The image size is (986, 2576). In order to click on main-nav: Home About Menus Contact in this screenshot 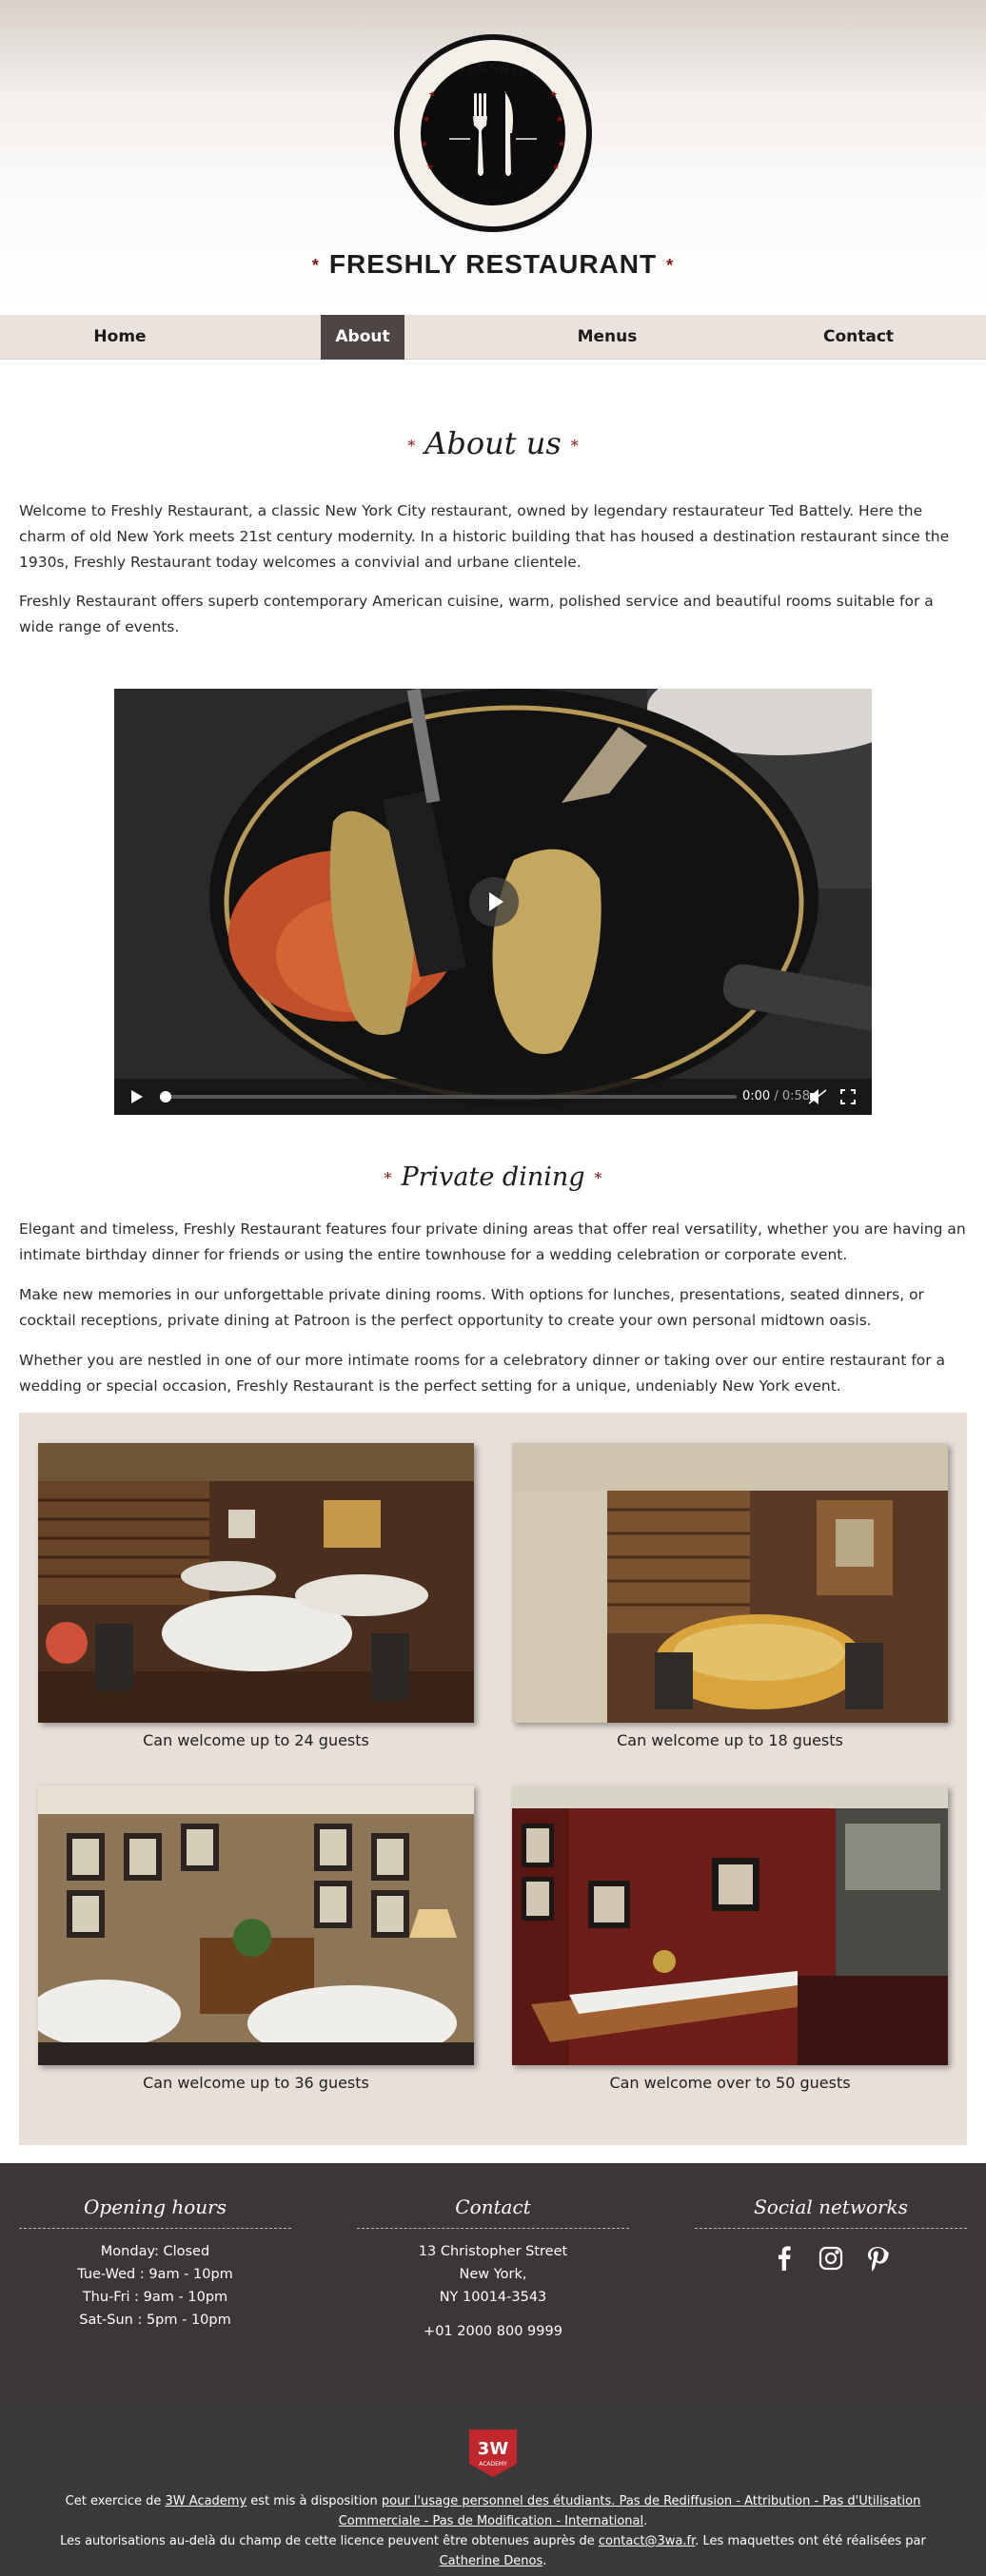, I will do `click(493, 338)`.